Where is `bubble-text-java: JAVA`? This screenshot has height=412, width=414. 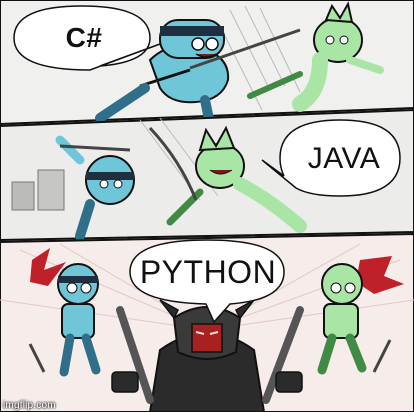
bubble-text-java: JAVA is located at coordinates (344, 158).